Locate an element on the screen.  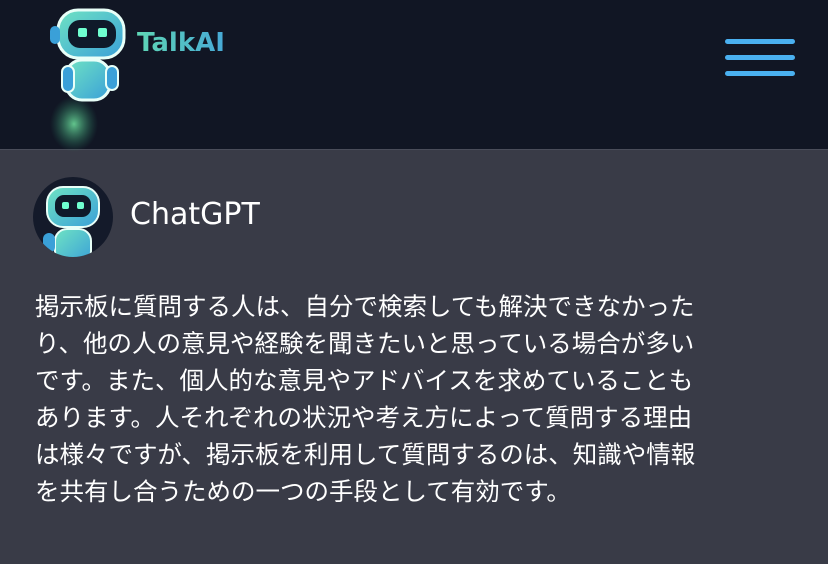
robot-avatar-icon is located at coordinates (73, 217).